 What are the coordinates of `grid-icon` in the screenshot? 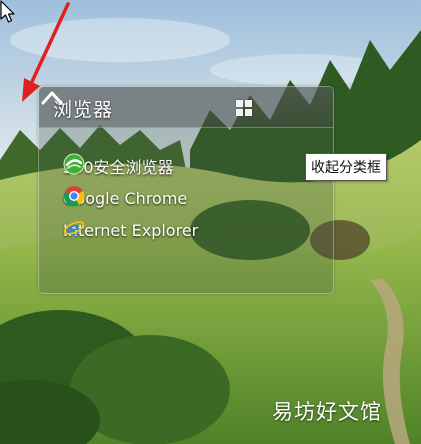 It's located at (245, 109).